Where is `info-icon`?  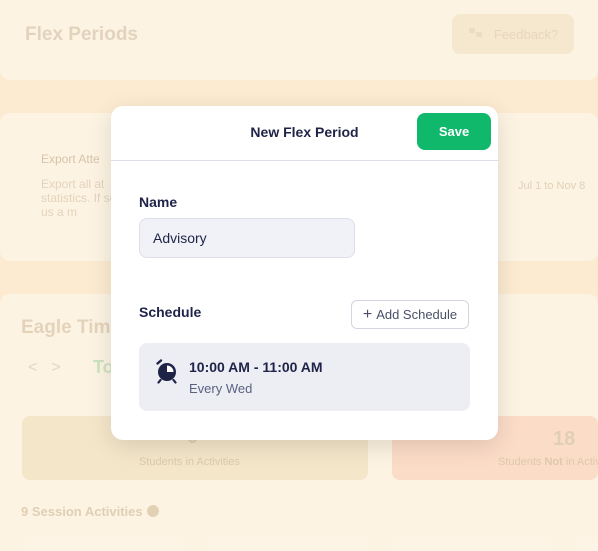
info-icon is located at coordinates (152, 511).